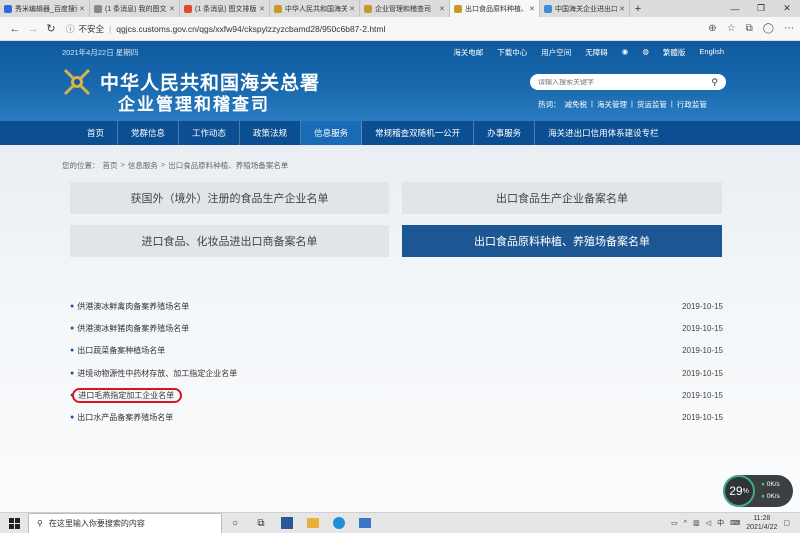 This screenshot has height=533, width=800. Describe the element at coordinates (149, 133) in the screenshot. I see `nav-item-party: 党群信息` at that location.